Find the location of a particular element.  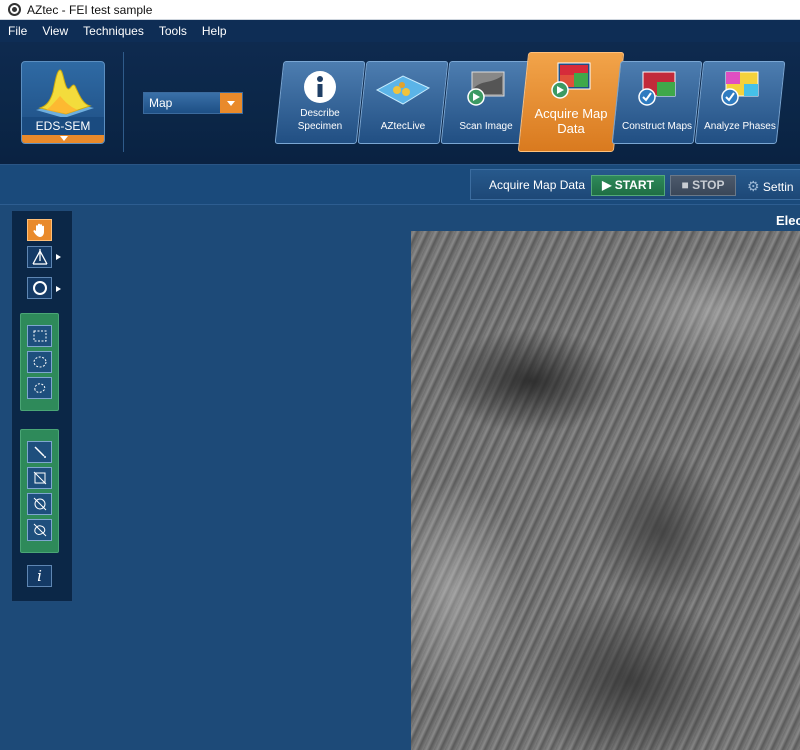

live-icon is located at coordinates (403, 90).